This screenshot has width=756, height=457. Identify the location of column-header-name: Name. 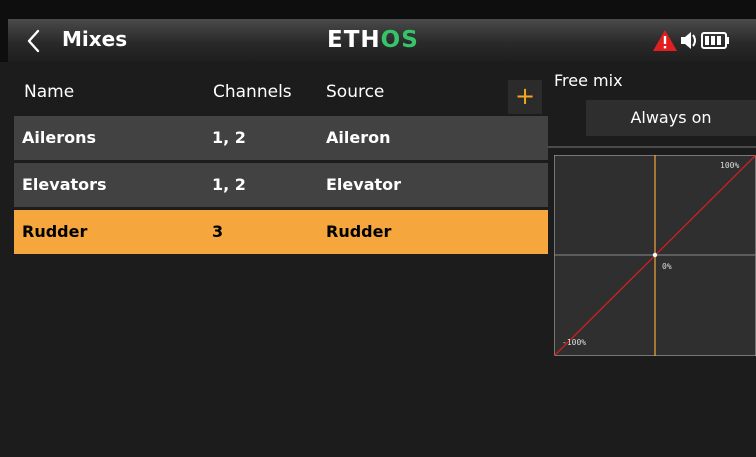
(49, 92).